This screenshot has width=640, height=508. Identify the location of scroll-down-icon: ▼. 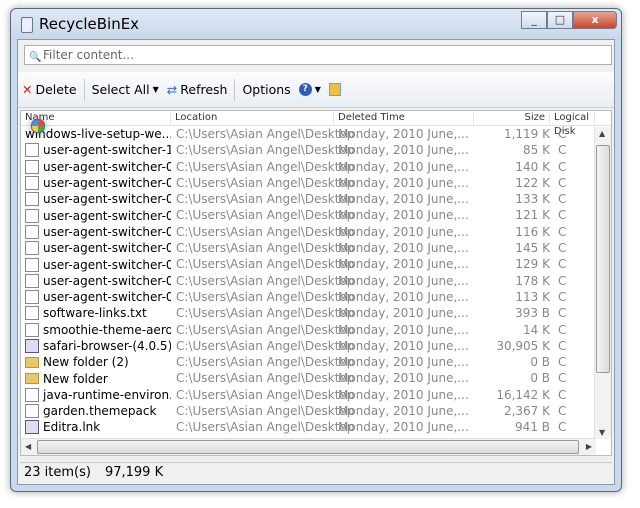
(602, 432).